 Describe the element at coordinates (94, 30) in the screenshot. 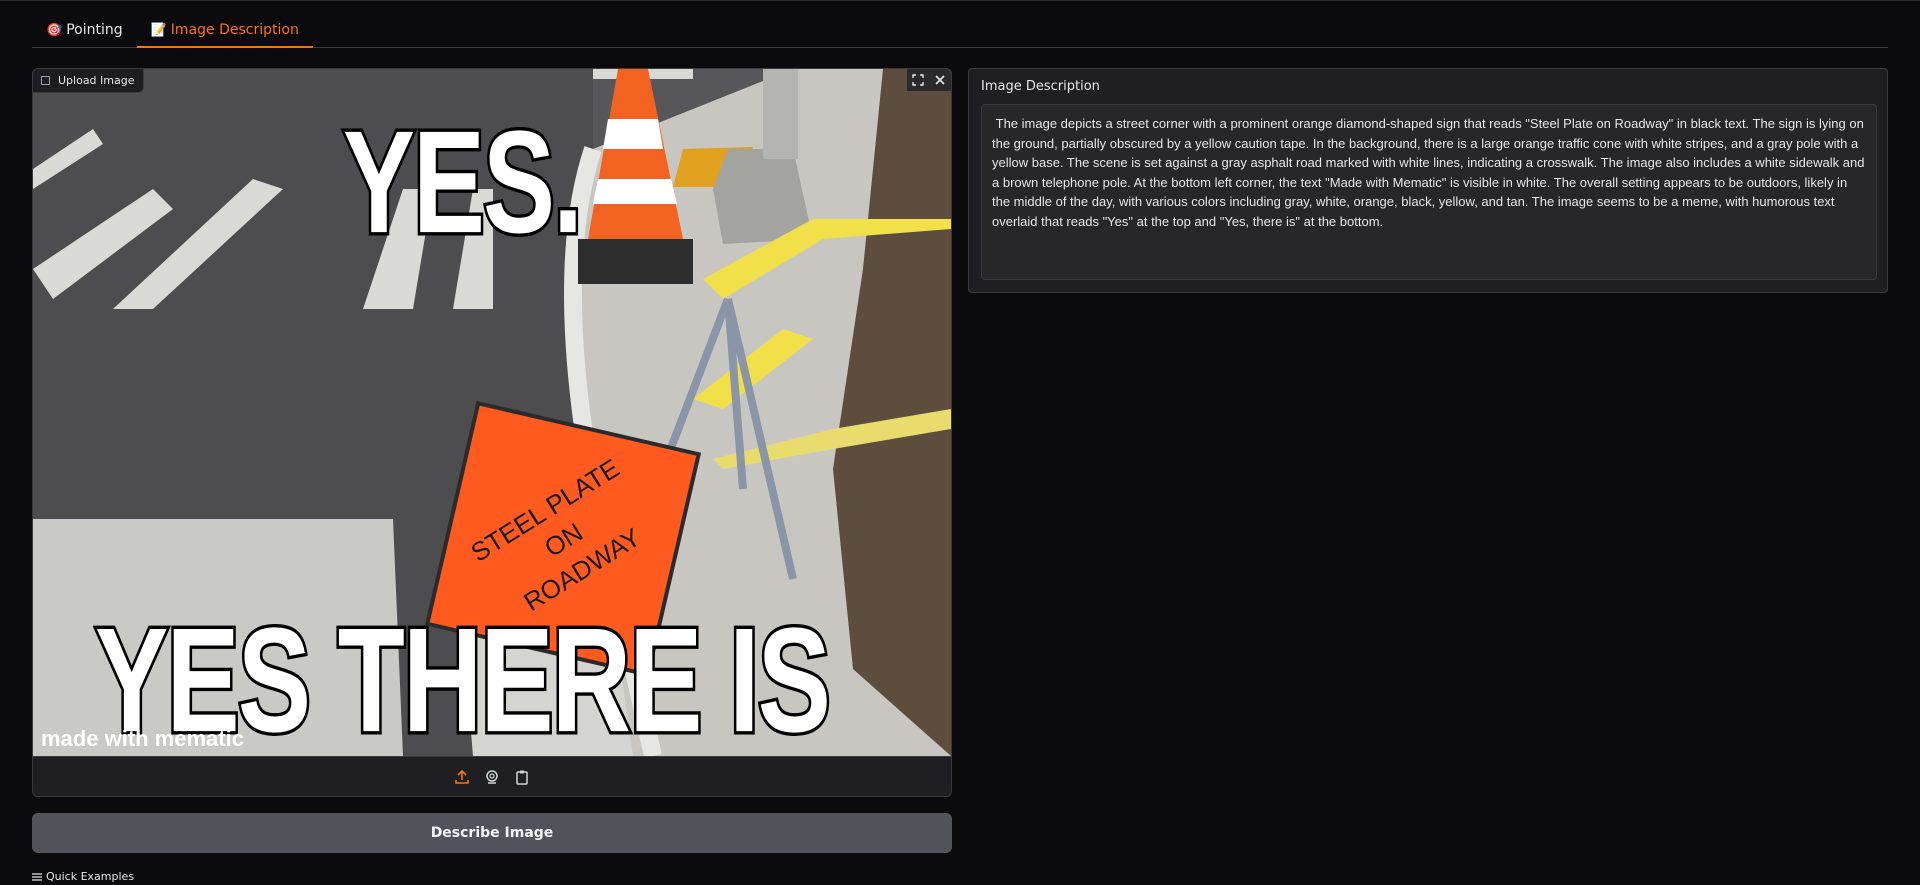

I see `tab-label: Pointing` at that location.